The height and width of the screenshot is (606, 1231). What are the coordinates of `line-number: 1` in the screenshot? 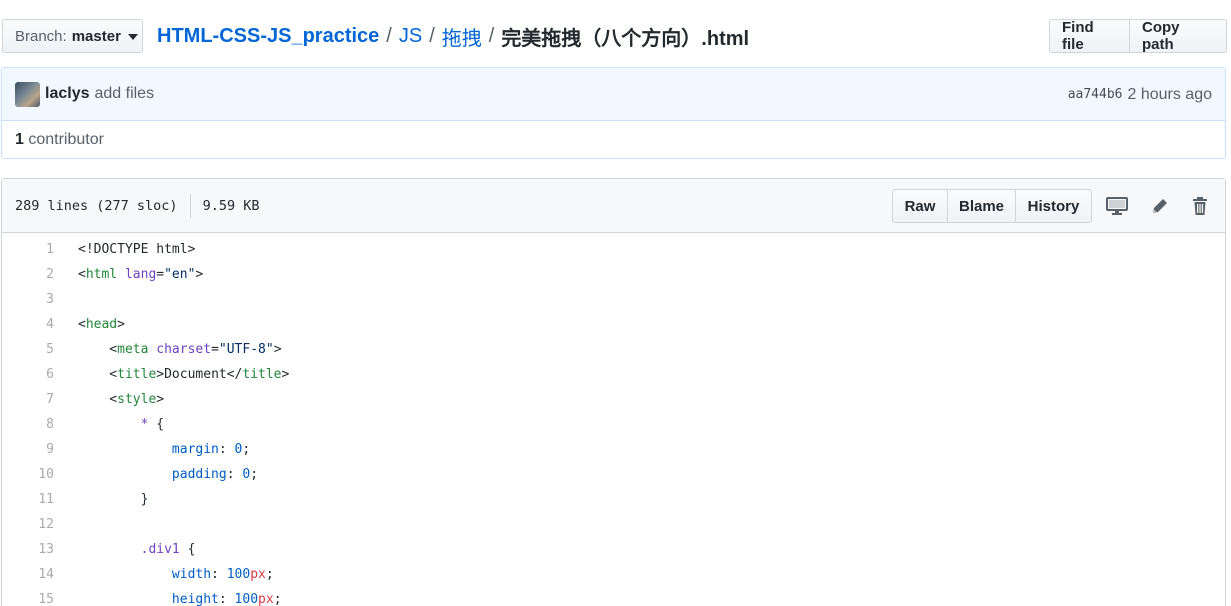 It's located at (28, 249).